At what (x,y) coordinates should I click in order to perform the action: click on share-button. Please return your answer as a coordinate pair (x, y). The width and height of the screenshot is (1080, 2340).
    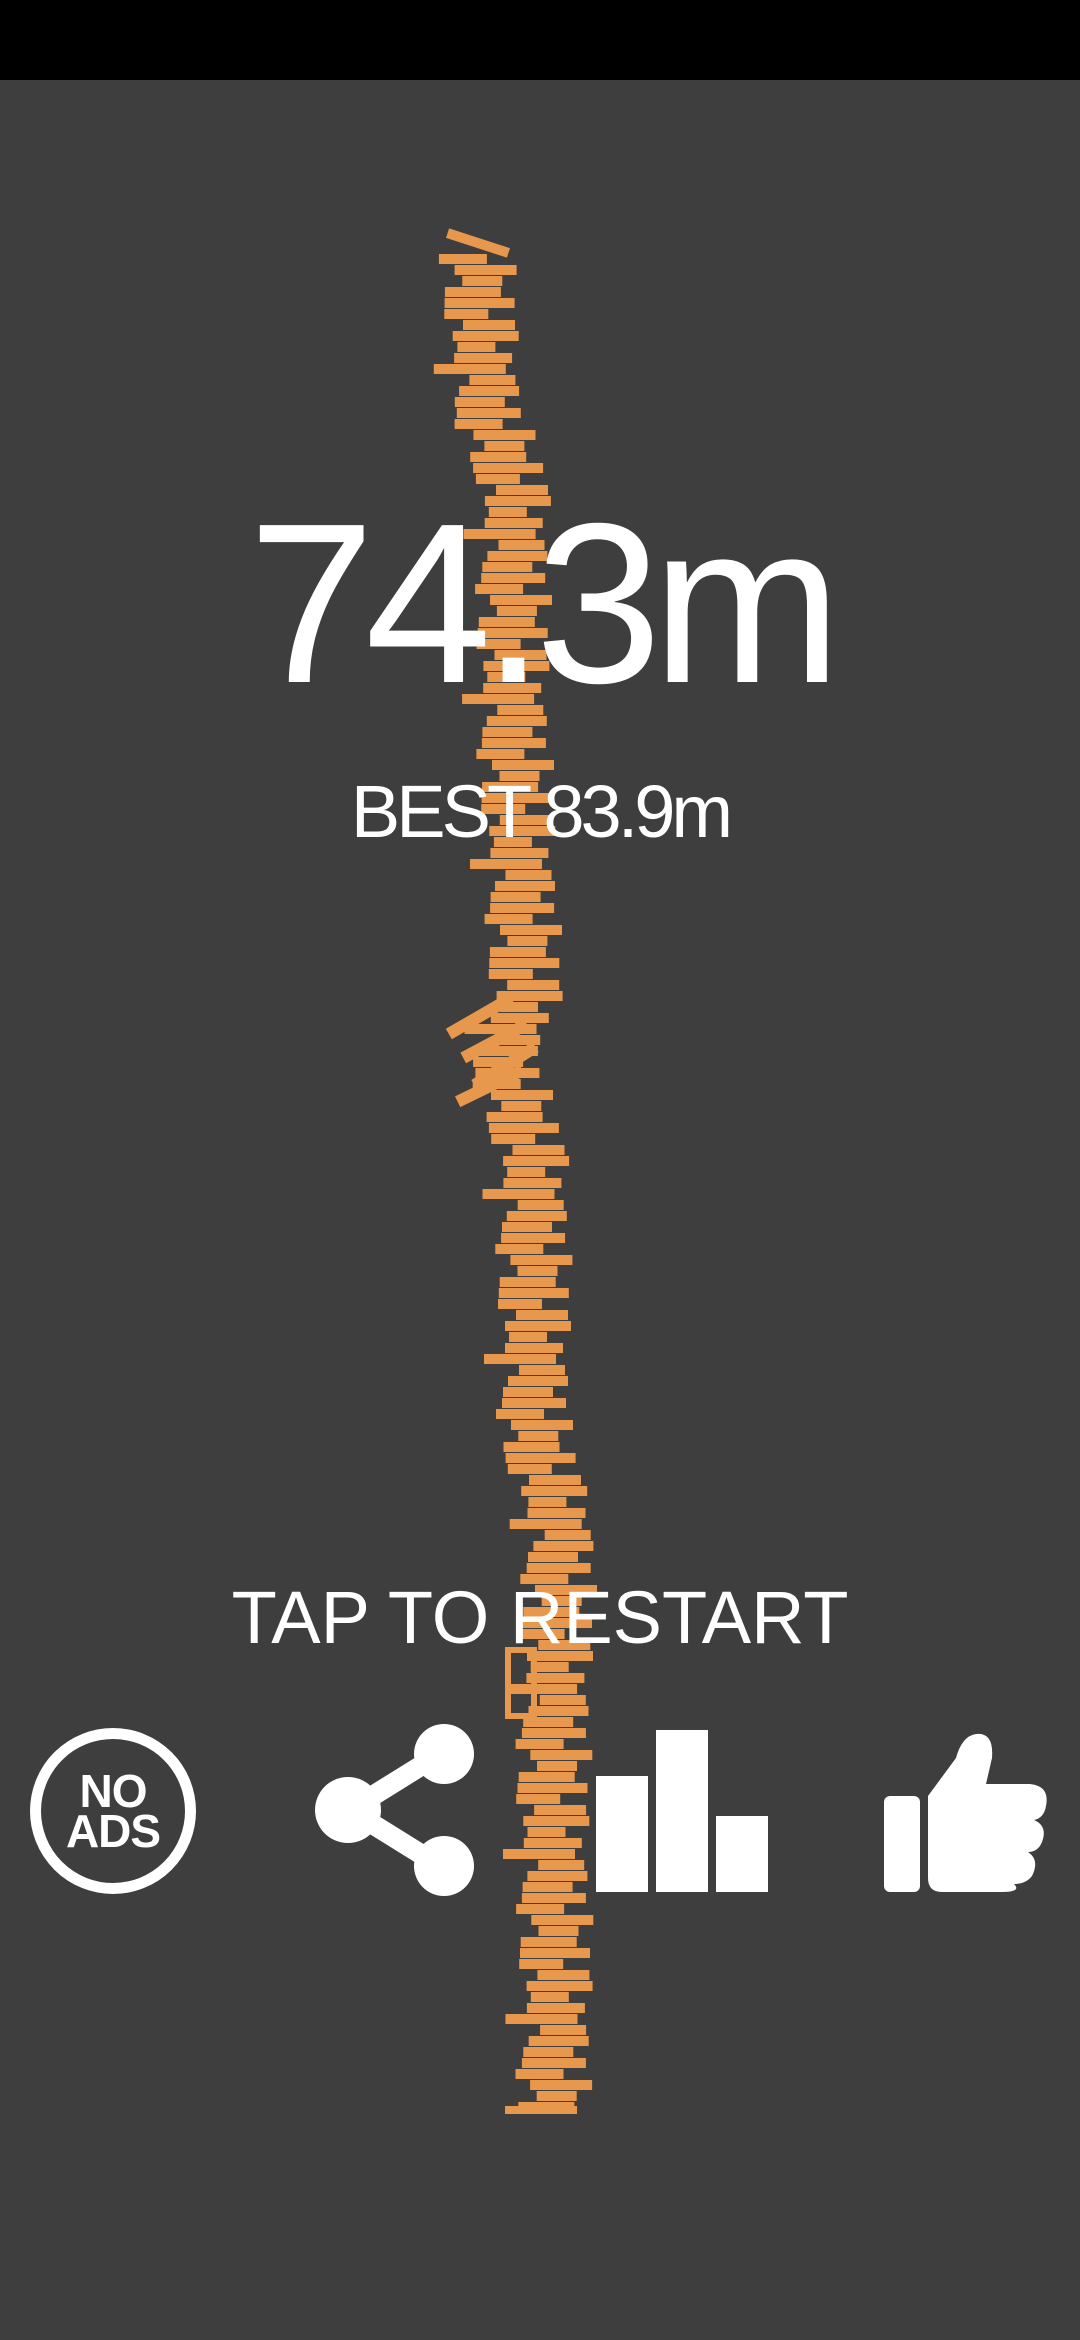
    Looking at the image, I should click on (397, 1810).